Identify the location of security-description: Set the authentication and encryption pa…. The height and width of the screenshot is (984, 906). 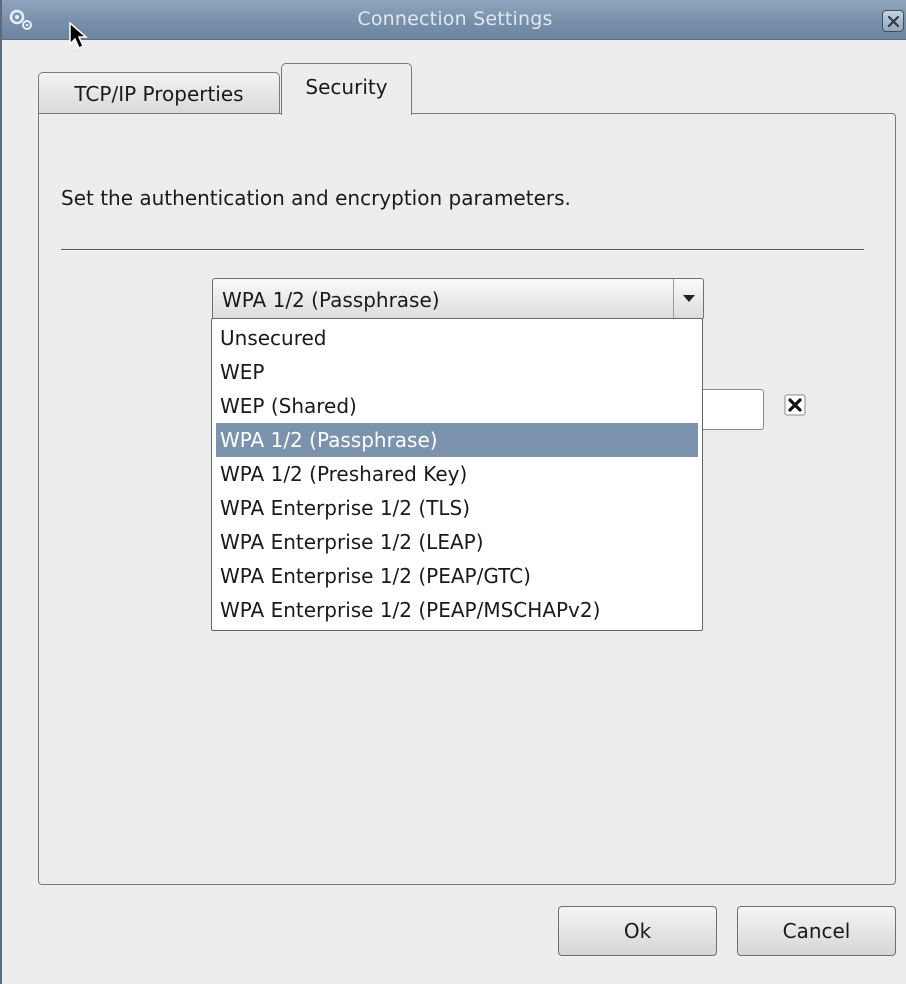
(316, 198).